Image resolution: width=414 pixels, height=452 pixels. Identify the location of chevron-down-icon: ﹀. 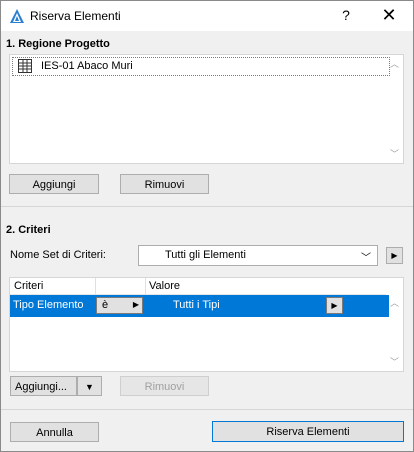
(366, 258).